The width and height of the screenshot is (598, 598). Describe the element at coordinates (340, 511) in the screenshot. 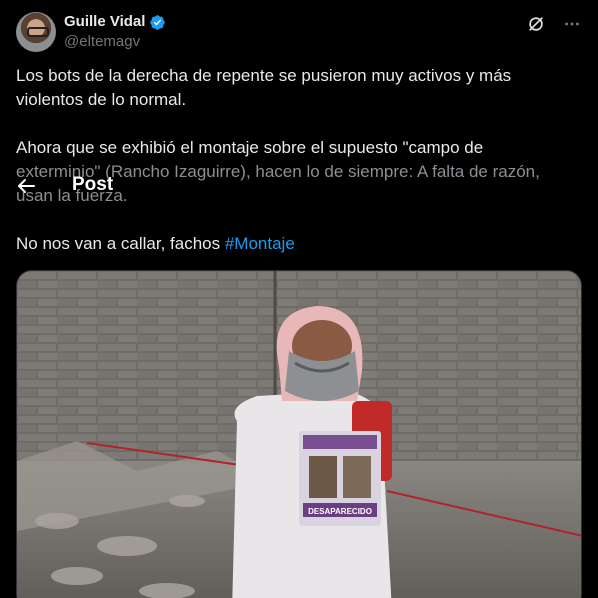

I see `shirt-print-text: DESAPARECIDO` at that location.